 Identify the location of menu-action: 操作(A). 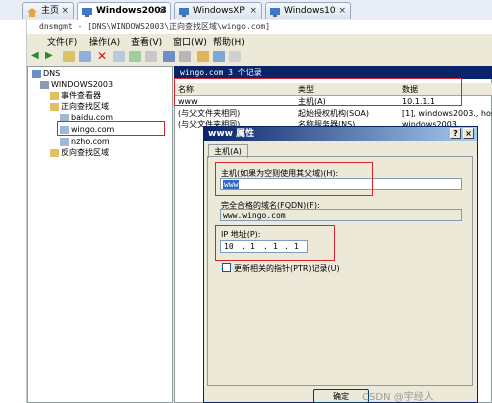
(104, 41).